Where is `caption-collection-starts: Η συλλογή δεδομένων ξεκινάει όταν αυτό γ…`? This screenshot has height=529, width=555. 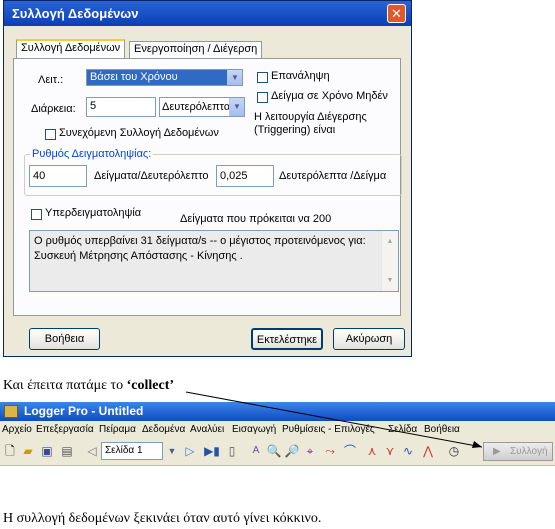 caption-collection-starts: Η συλλογή δεδομένων ξεκινάει όταν αυτό γ… is located at coordinates (162, 518).